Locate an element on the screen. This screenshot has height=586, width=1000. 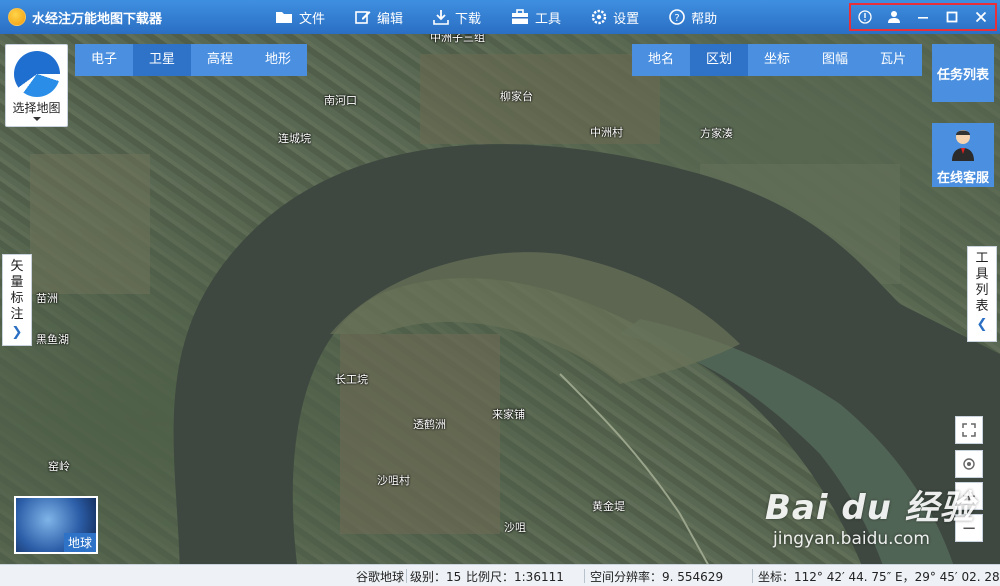
earth-view-label: 地球 is located at coordinates (79, 542).